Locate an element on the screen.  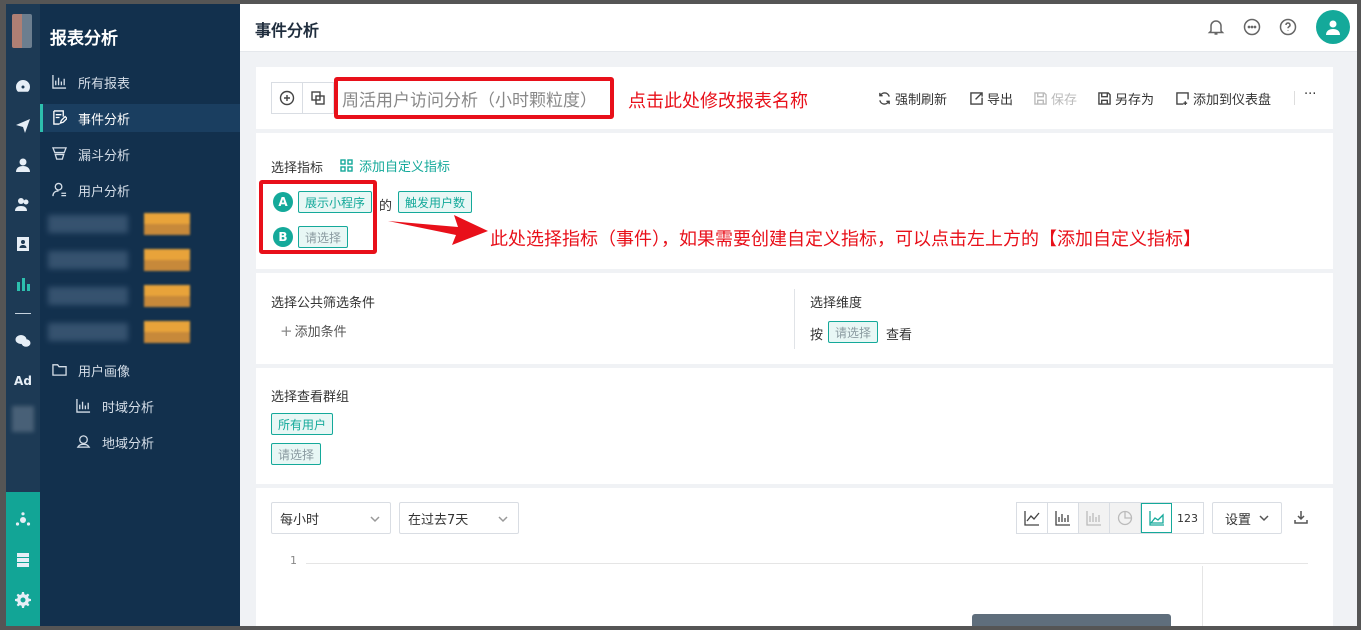
avatar is located at coordinates (1333, 27).